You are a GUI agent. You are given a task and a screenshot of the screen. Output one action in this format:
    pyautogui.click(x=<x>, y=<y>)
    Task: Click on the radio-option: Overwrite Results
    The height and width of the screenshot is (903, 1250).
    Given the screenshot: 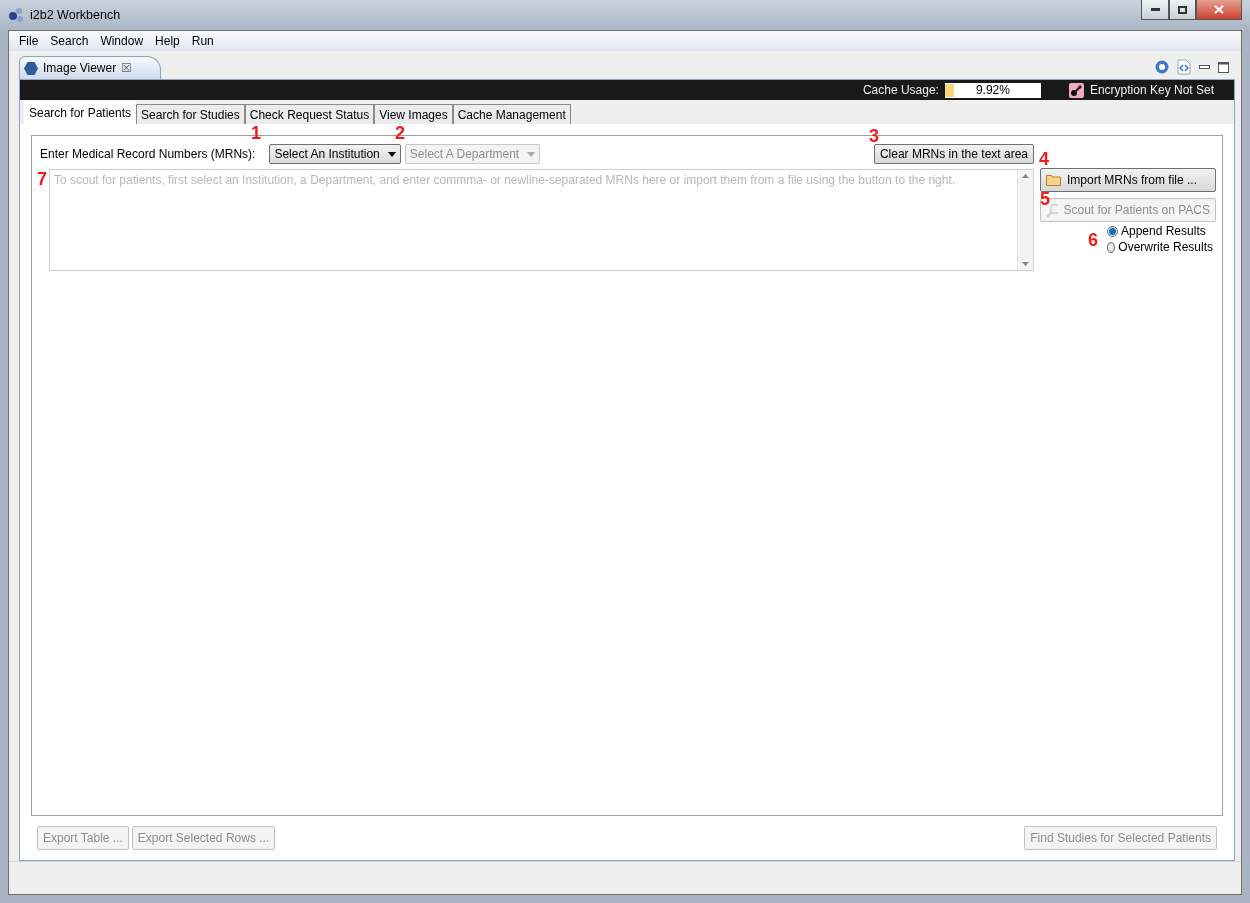 What is the action you would take?
    pyautogui.click(x=1160, y=247)
    